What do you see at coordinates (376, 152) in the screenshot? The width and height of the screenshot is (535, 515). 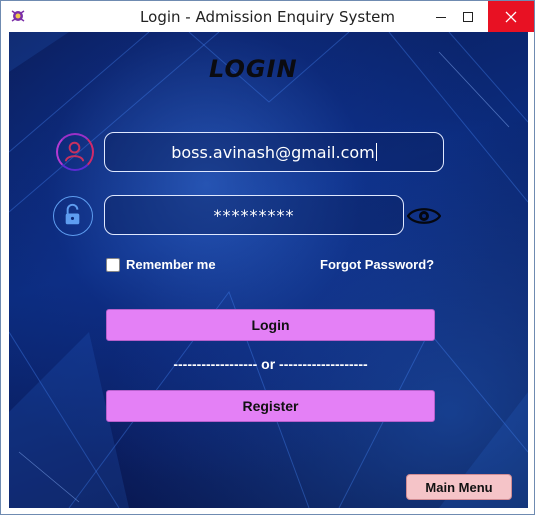 I see `text-caret` at bounding box center [376, 152].